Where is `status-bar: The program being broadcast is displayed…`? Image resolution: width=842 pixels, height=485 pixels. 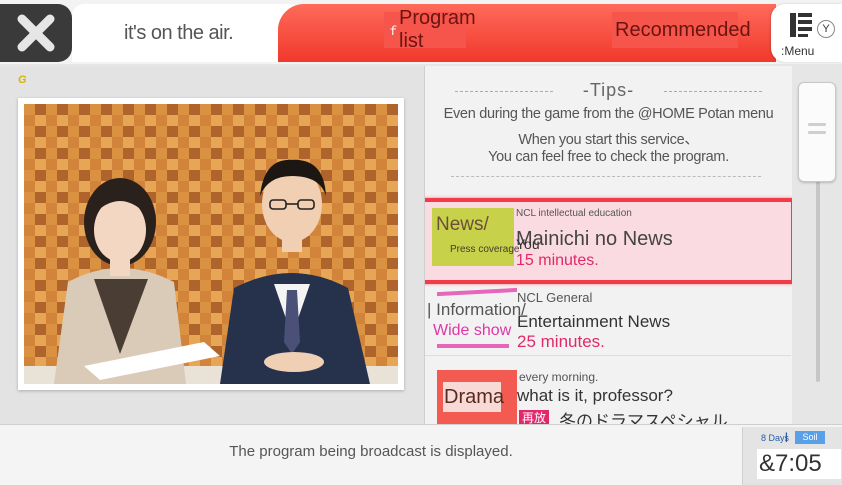 status-bar: The program being broadcast is displayed… is located at coordinates (421, 454).